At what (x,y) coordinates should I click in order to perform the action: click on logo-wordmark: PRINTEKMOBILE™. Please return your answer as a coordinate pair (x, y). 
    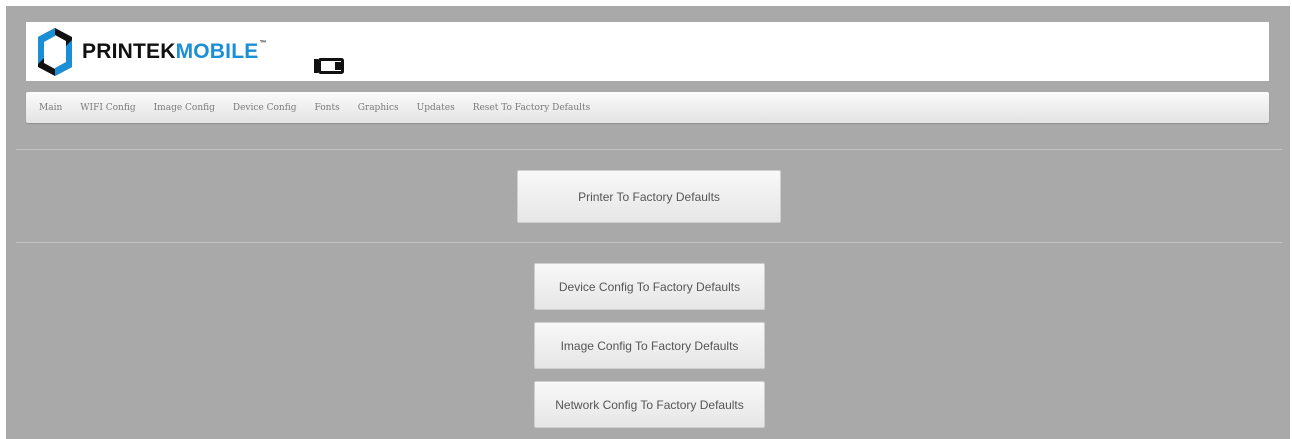
    Looking at the image, I should click on (174, 52).